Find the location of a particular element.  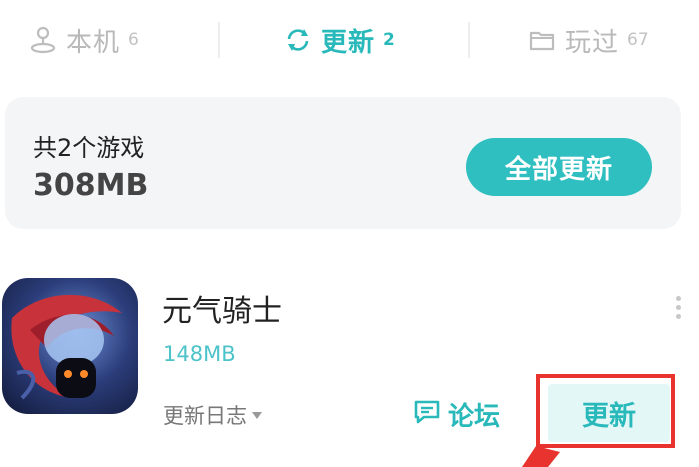

summary-game-count: 共2个游戏 is located at coordinates (89, 148).